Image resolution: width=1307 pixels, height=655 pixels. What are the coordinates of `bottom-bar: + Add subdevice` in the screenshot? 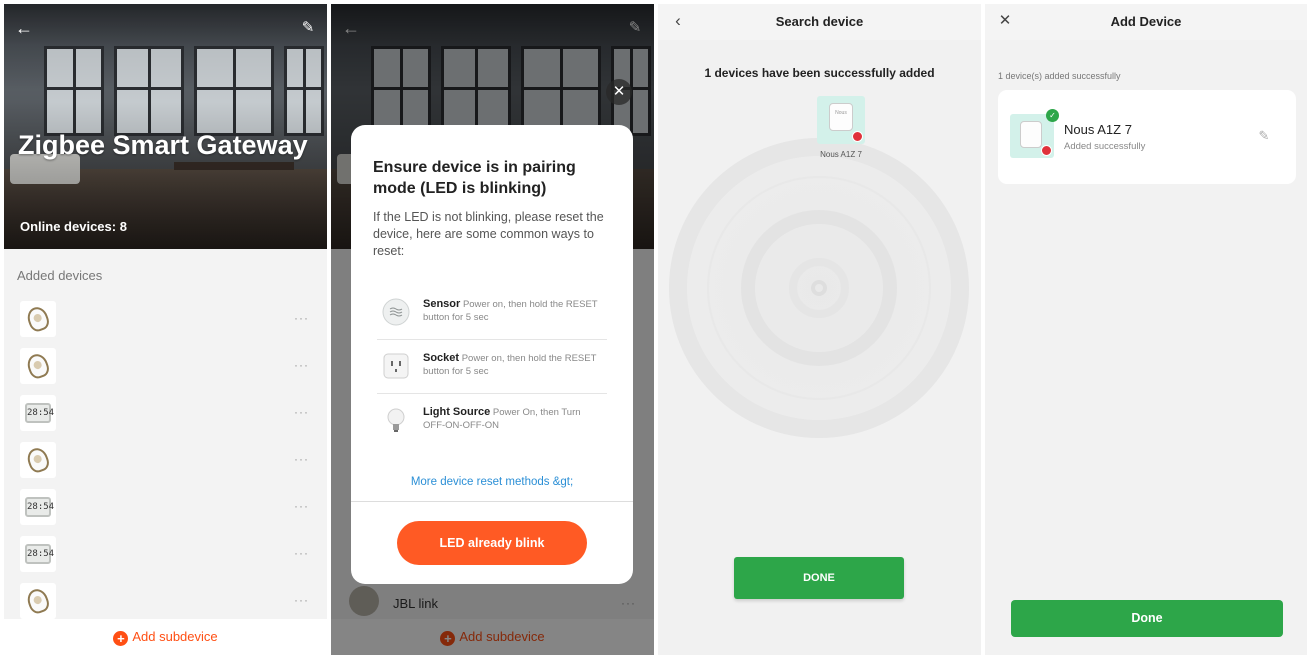 It's located at (165, 637).